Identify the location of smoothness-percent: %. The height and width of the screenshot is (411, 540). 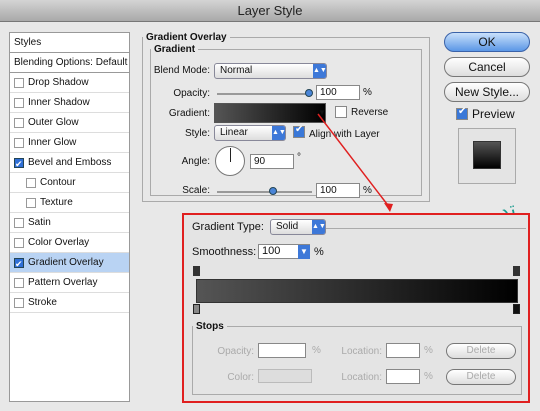
(319, 252).